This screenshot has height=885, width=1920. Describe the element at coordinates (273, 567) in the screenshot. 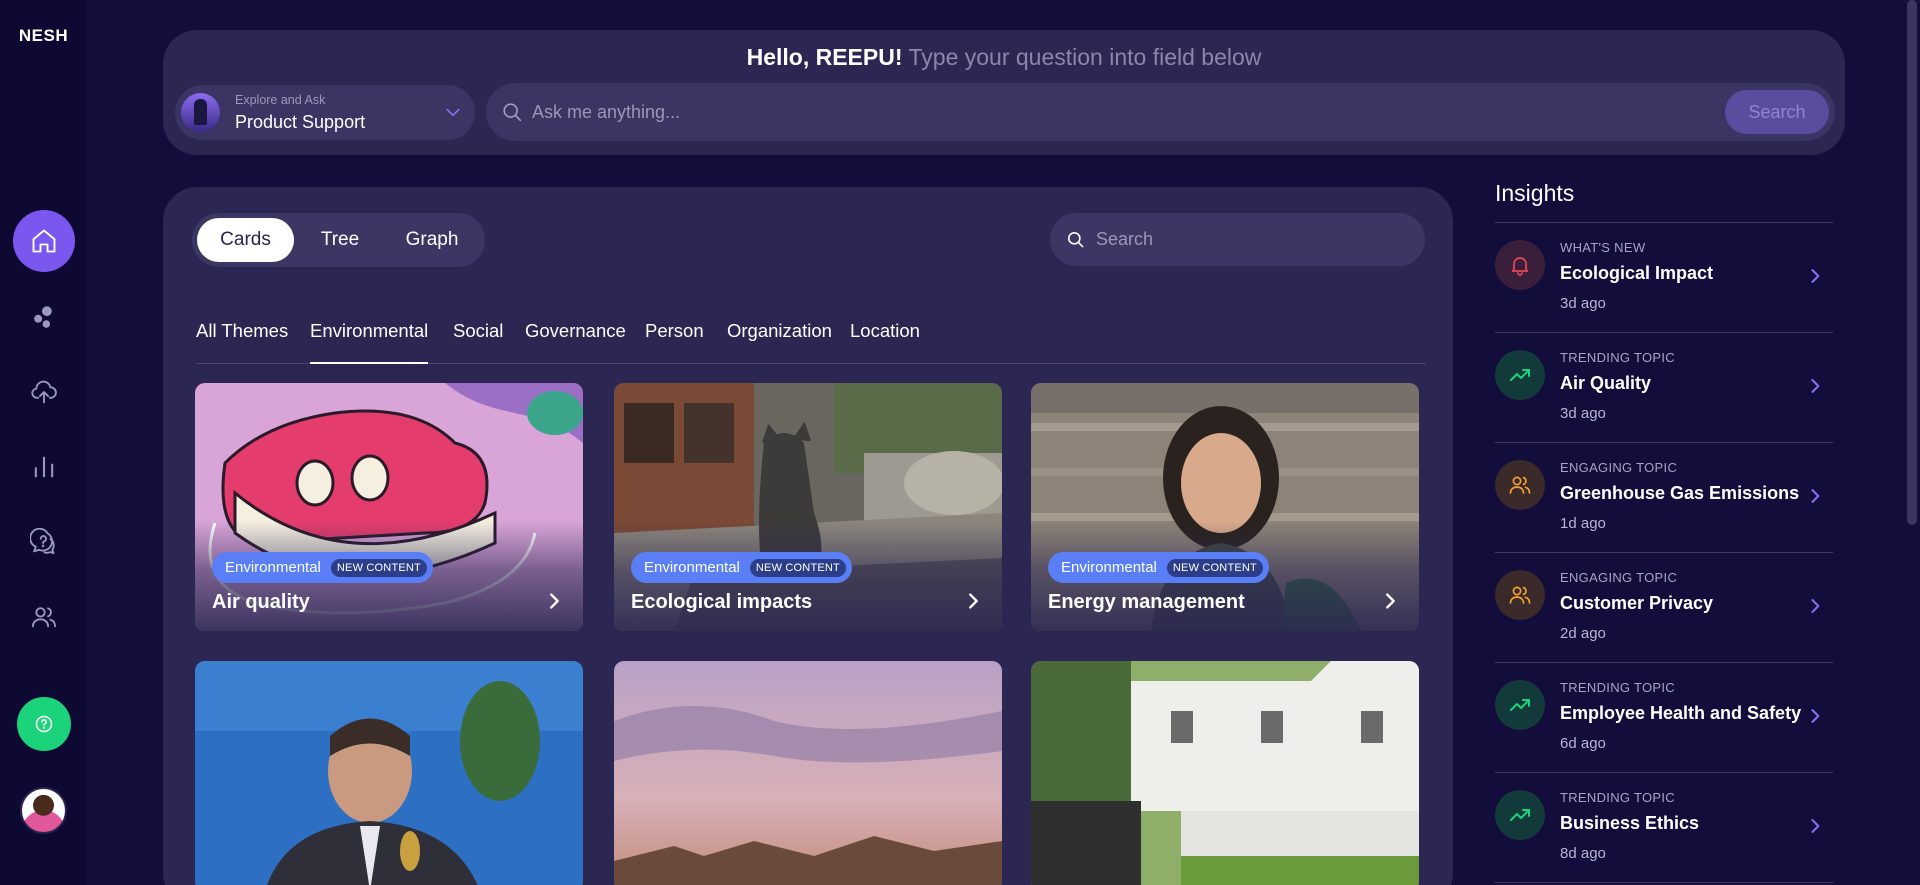

I see `card-theme: Environmental` at that location.